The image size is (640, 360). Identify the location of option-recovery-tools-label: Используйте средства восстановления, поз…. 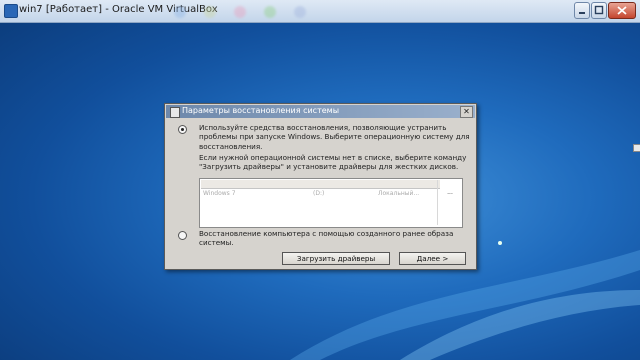
(334, 137).